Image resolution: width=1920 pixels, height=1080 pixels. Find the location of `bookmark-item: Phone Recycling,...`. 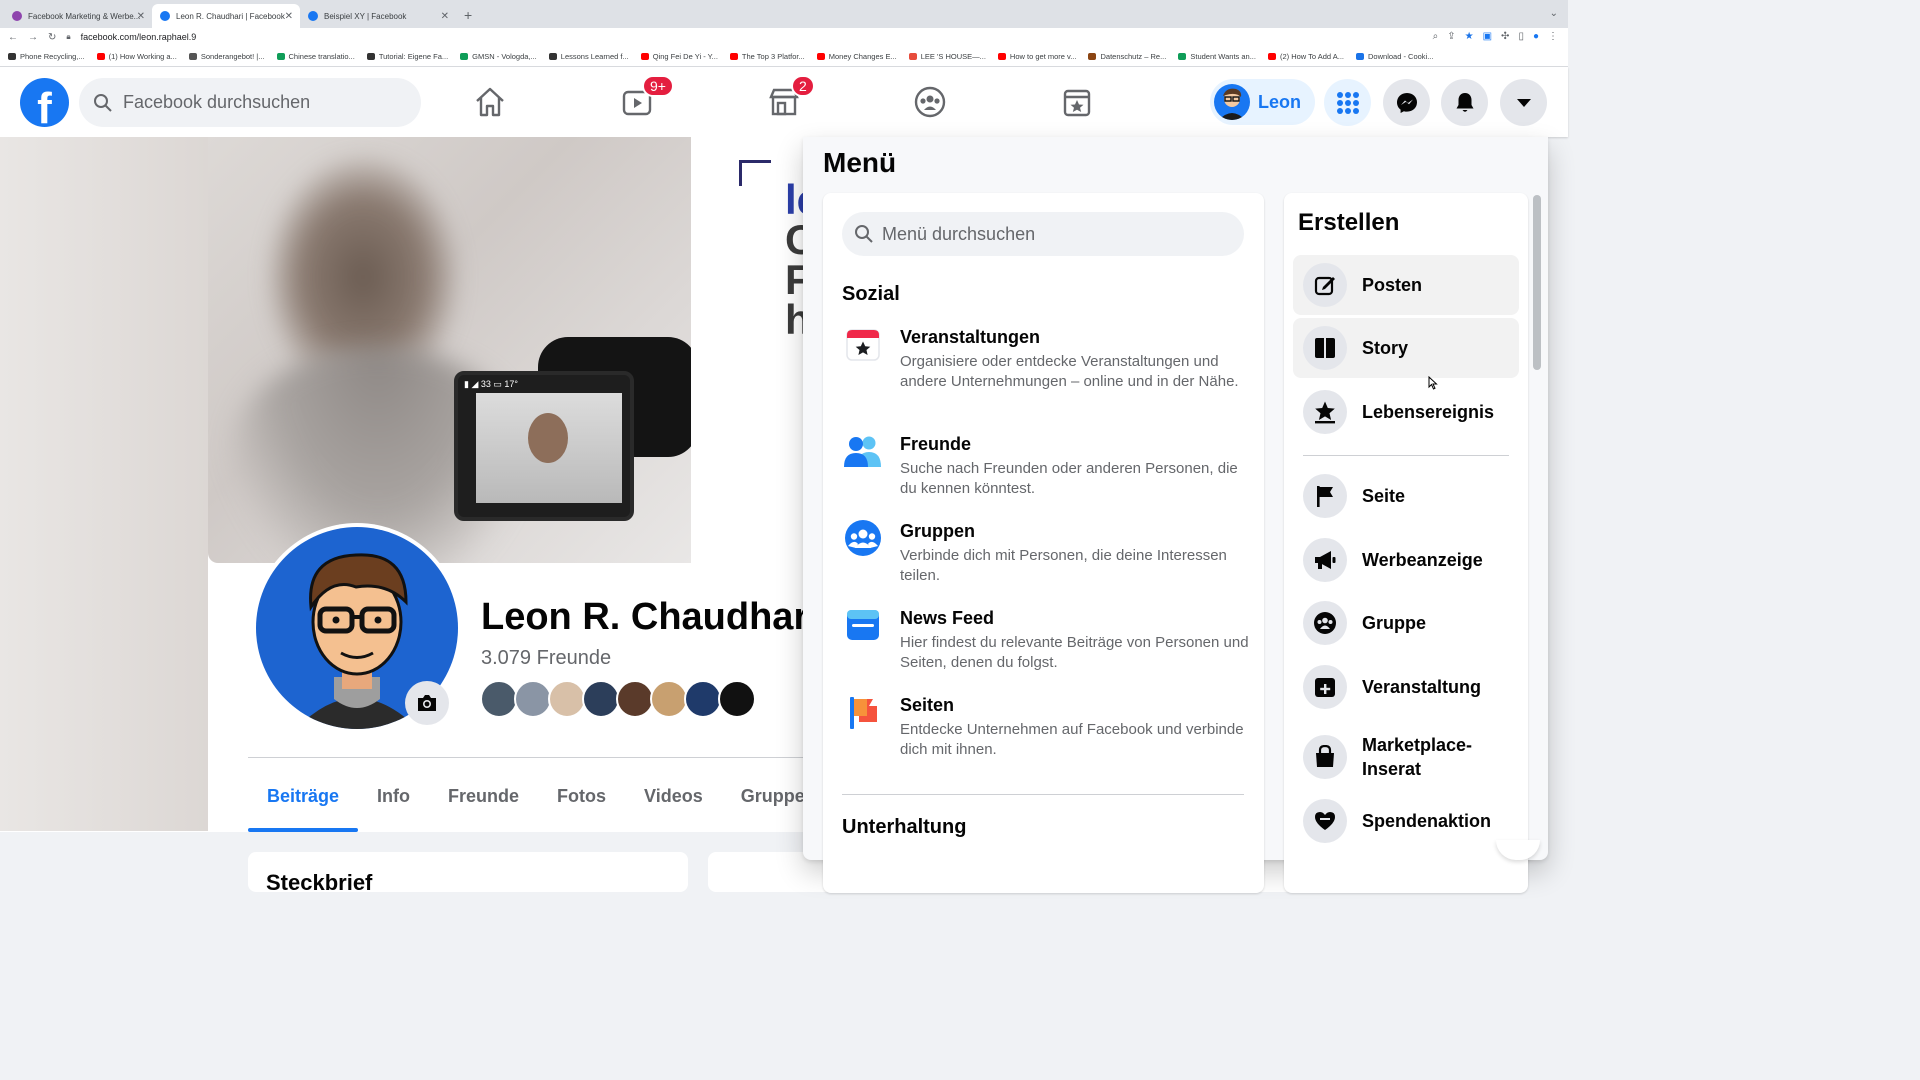

bookmark-item: Phone Recycling,... is located at coordinates (46, 56).